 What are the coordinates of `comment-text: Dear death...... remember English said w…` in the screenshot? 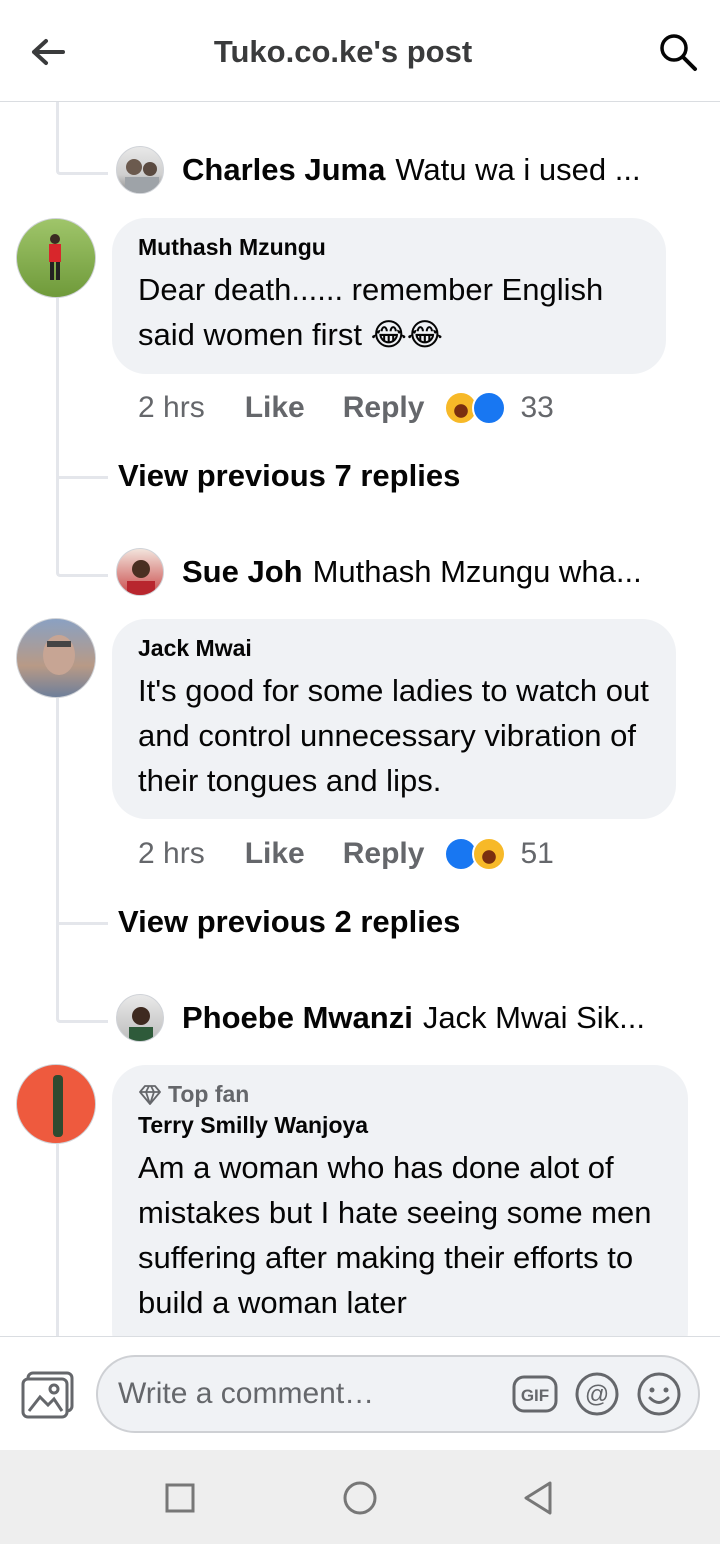 It's located at (371, 312).